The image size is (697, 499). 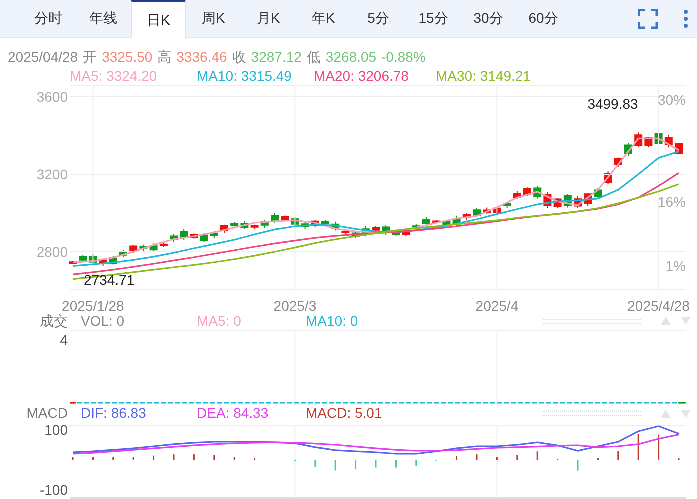 I want to click on price-axis-label: 3200, so click(x=52, y=174).